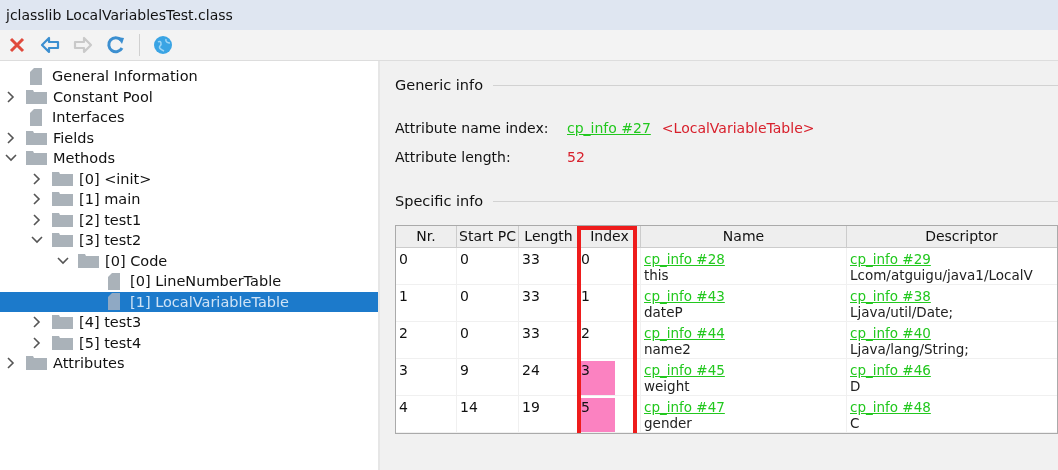  What do you see at coordinates (189, 199) in the screenshot?
I see `tree-item: [1] main` at bounding box center [189, 199].